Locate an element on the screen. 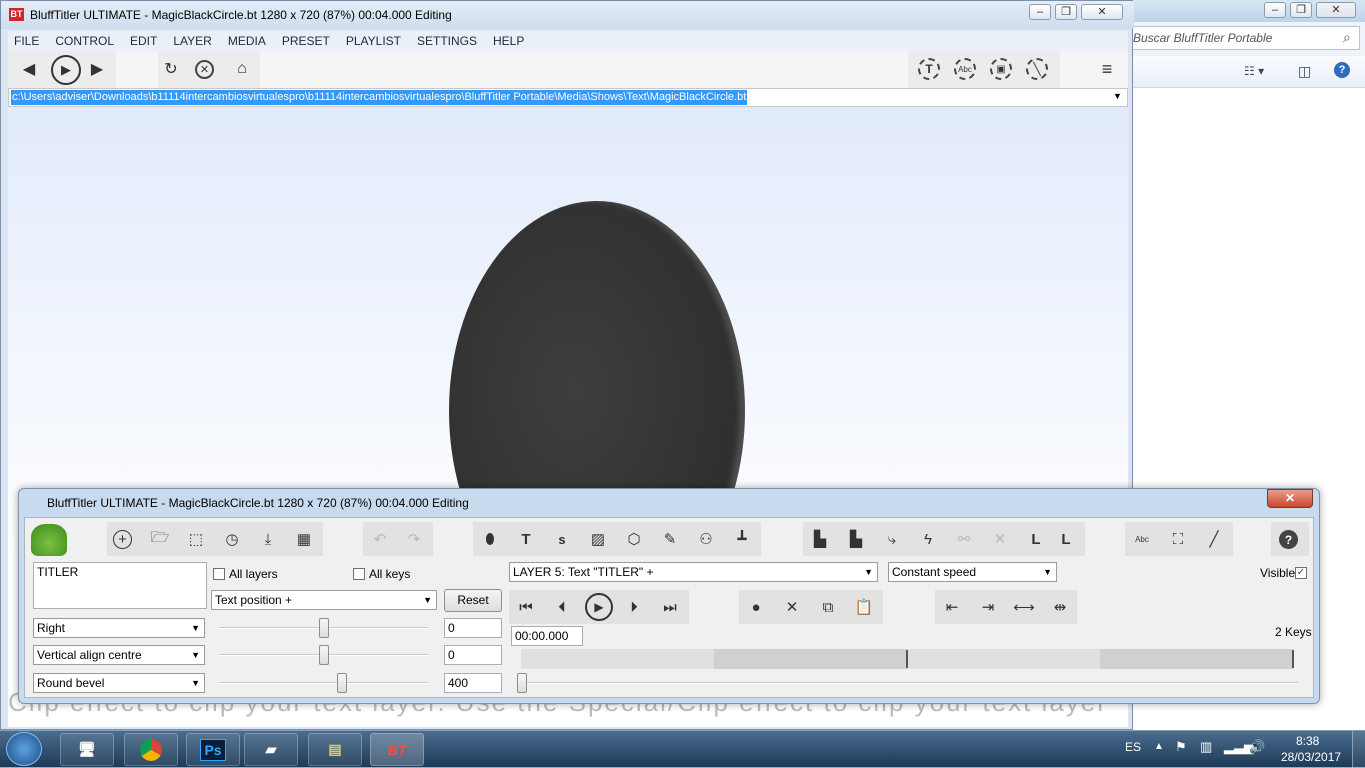 The width and height of the screenshot is (1365, 768). layer-link-icon: ⤷ is located at coordinates (892, 539).